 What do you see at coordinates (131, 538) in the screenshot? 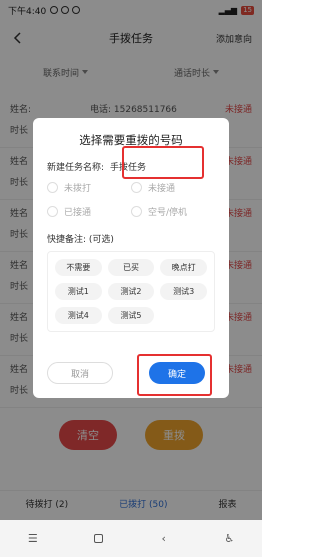
I see `system-nav-bar: ☰ ‹ ♿` at bounding box center [131, 538].